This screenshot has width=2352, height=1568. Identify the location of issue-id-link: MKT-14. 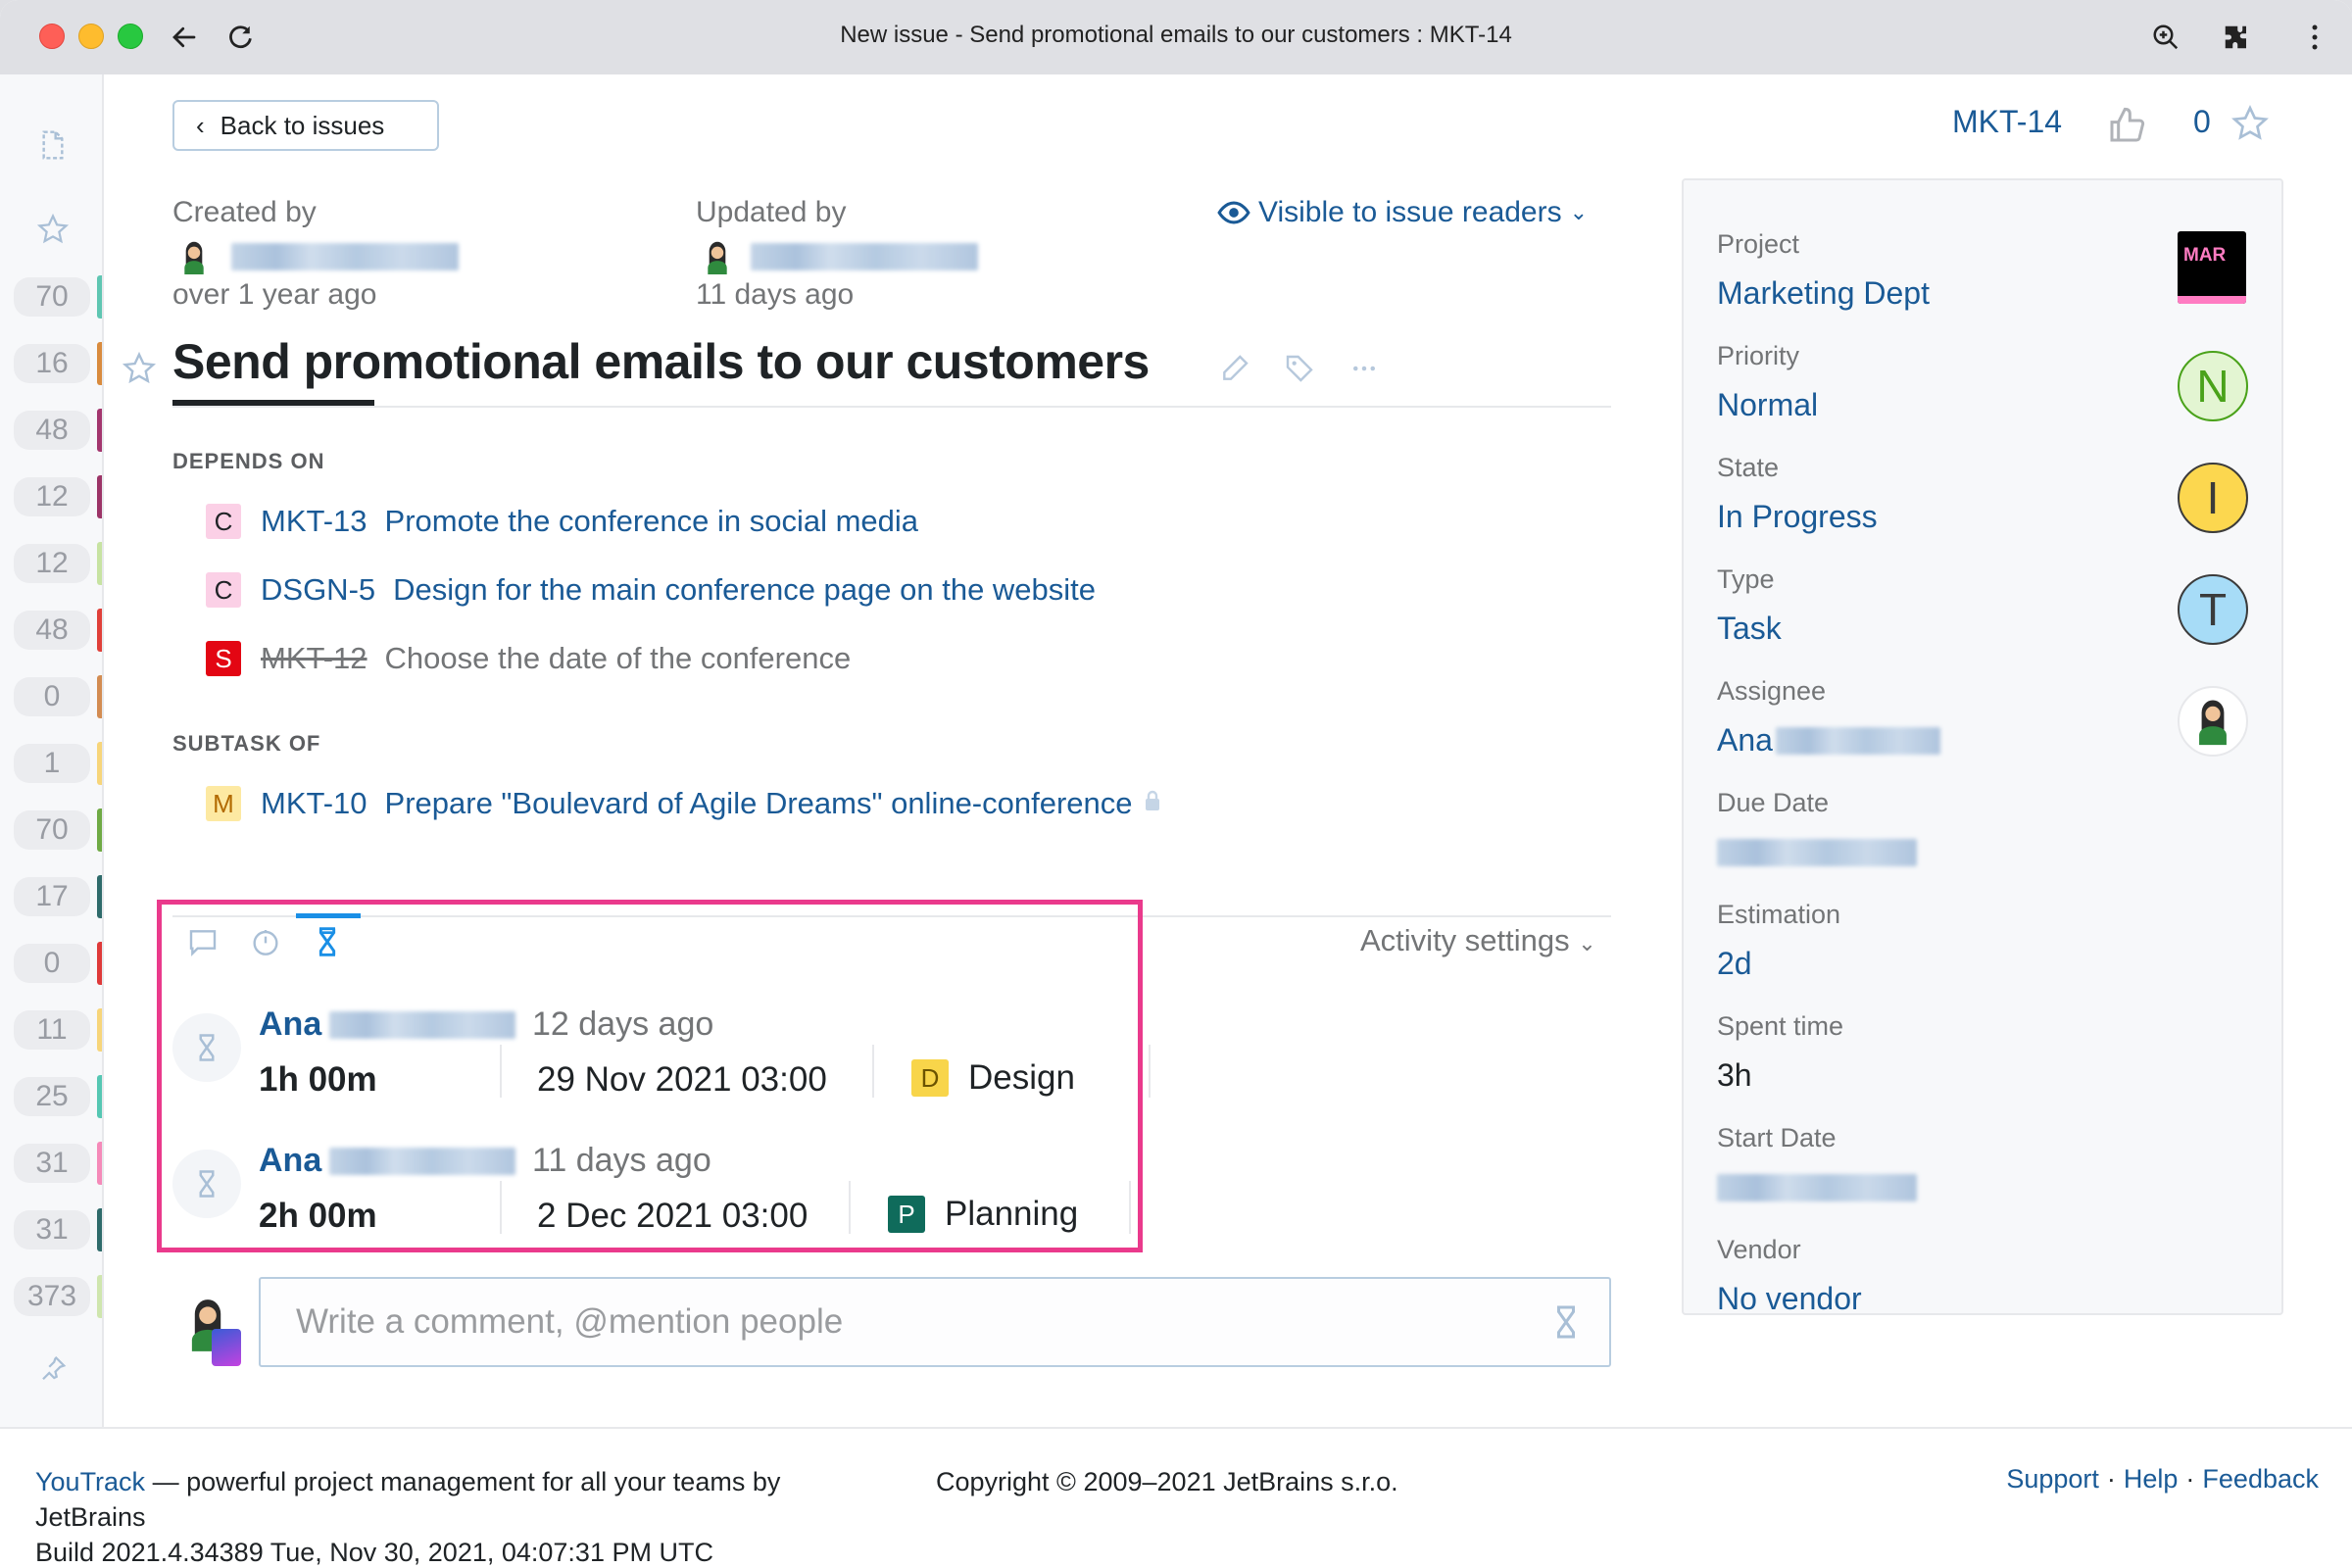
(2007, 122).